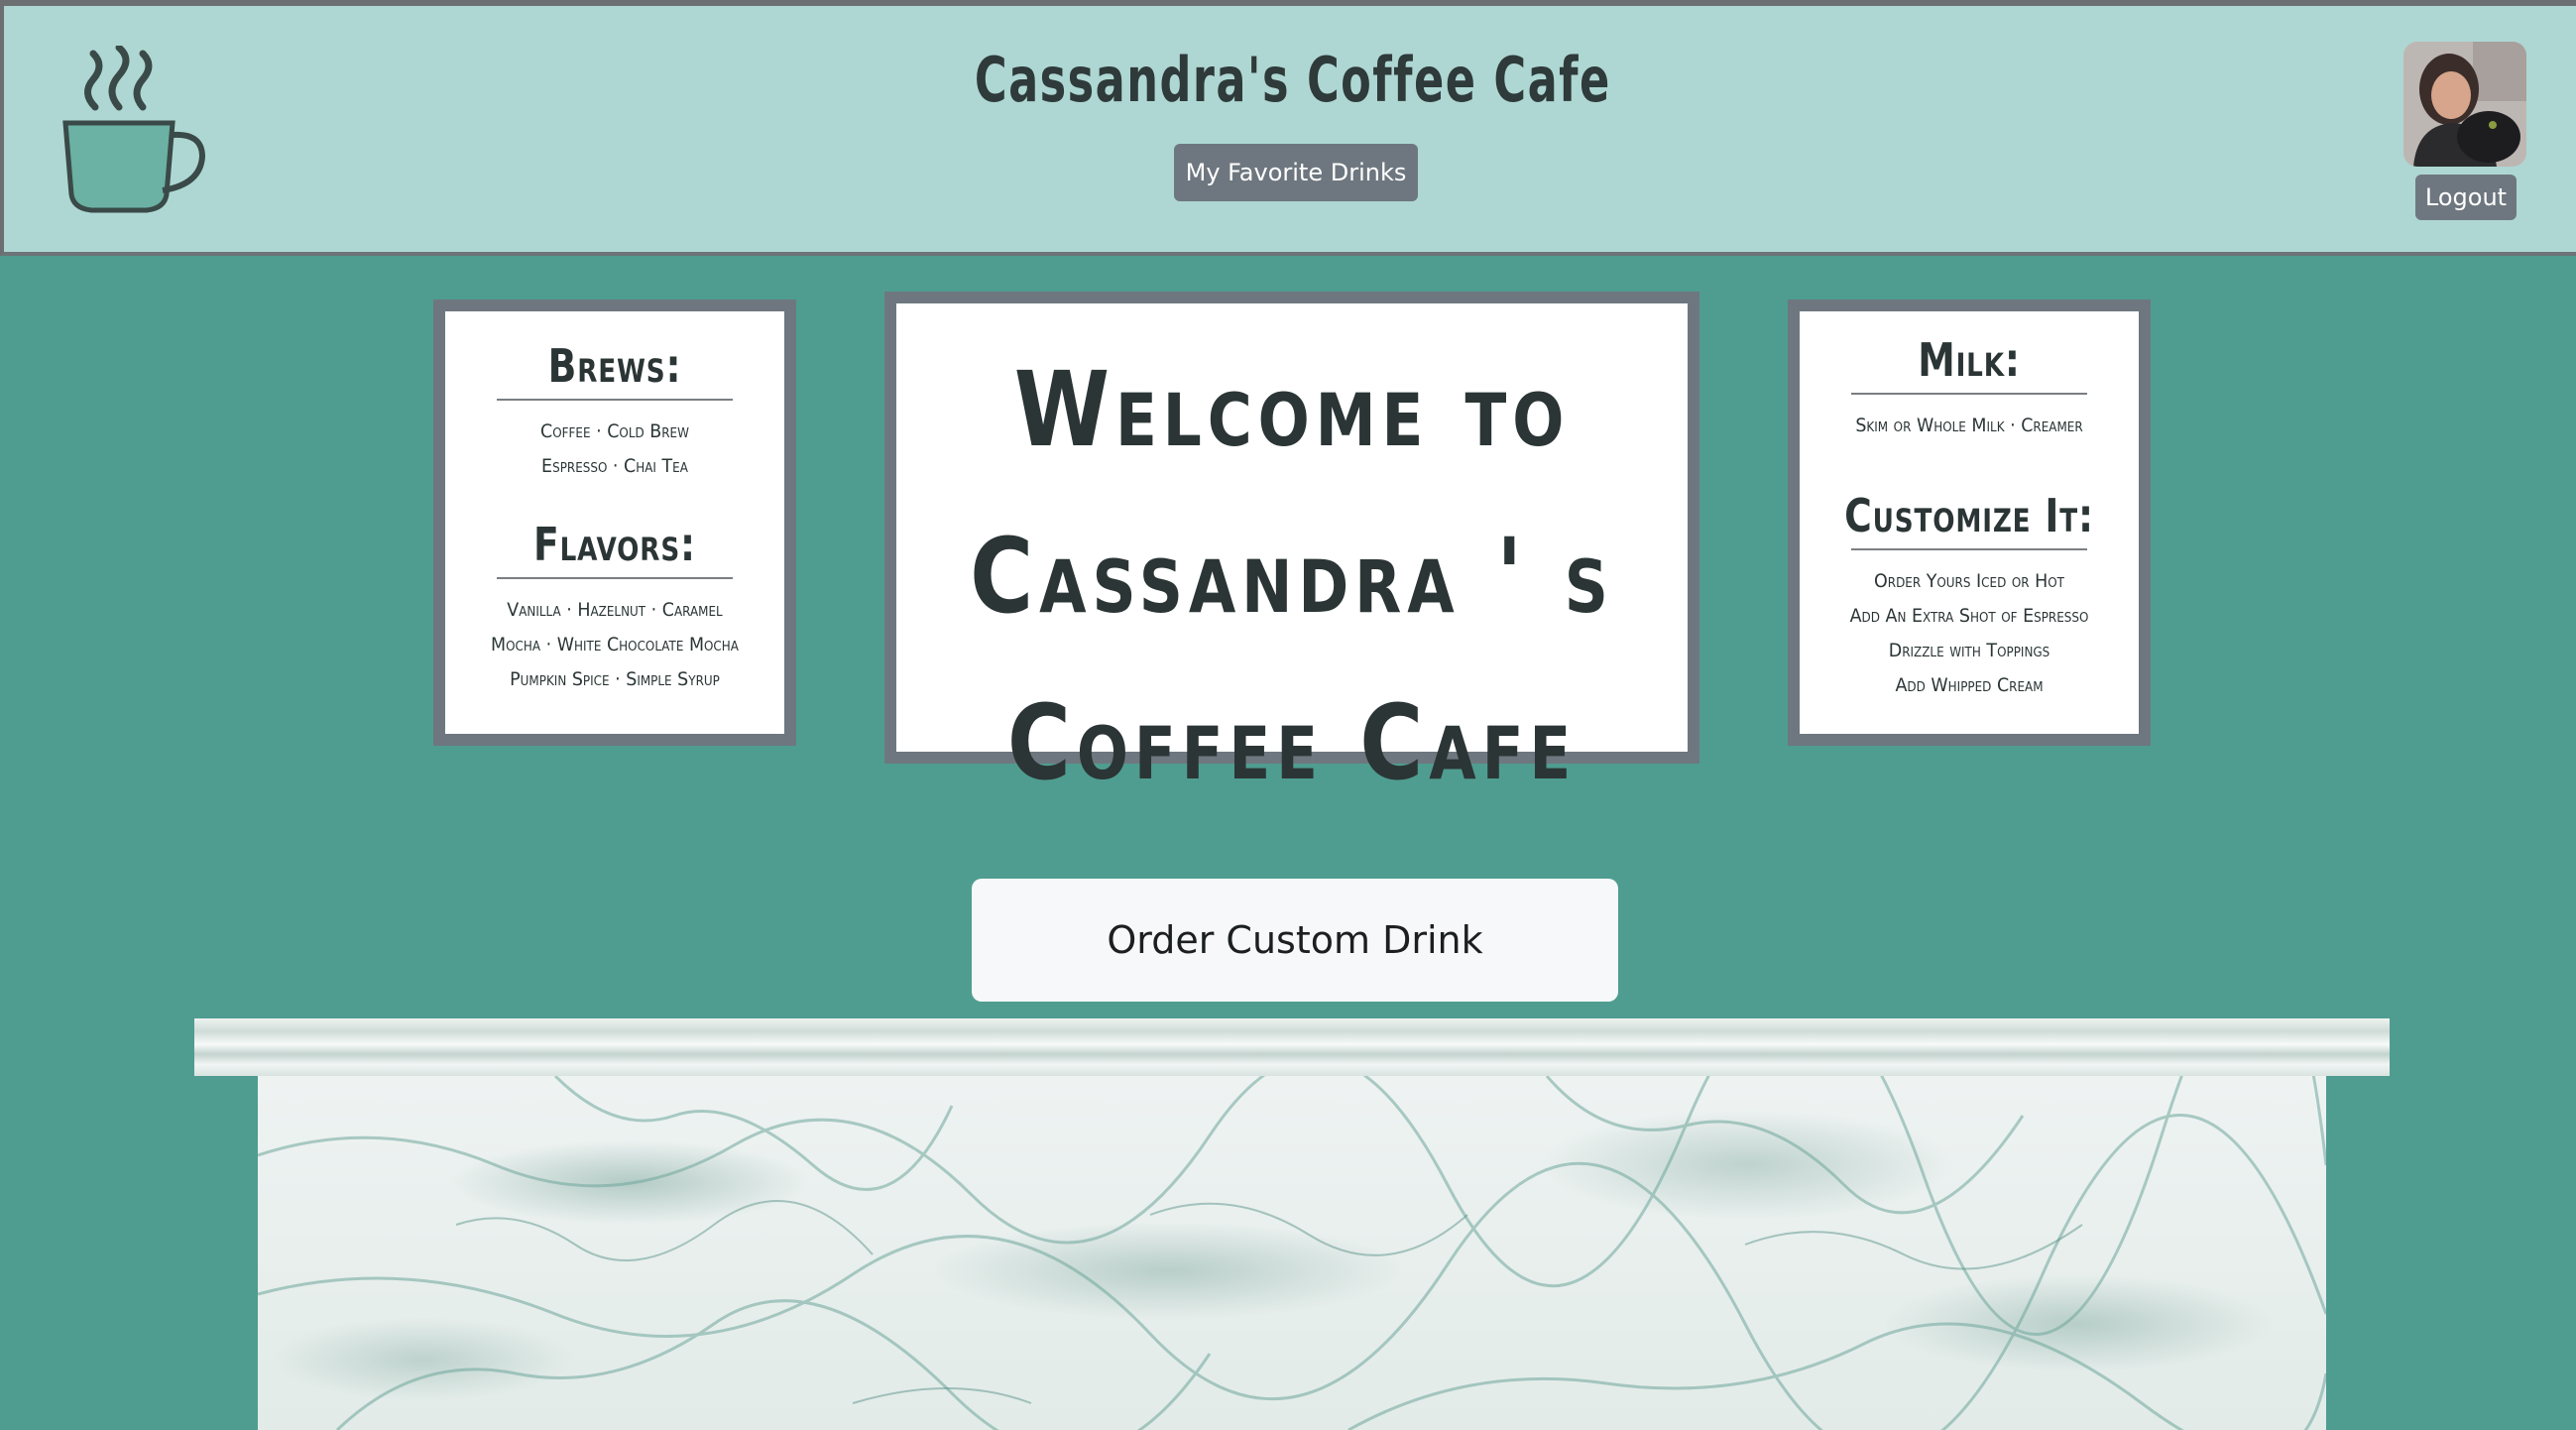 This screenshot has height=1430, width=2576. I want to click on milk-heading: Milk:, so click(1970, 360).